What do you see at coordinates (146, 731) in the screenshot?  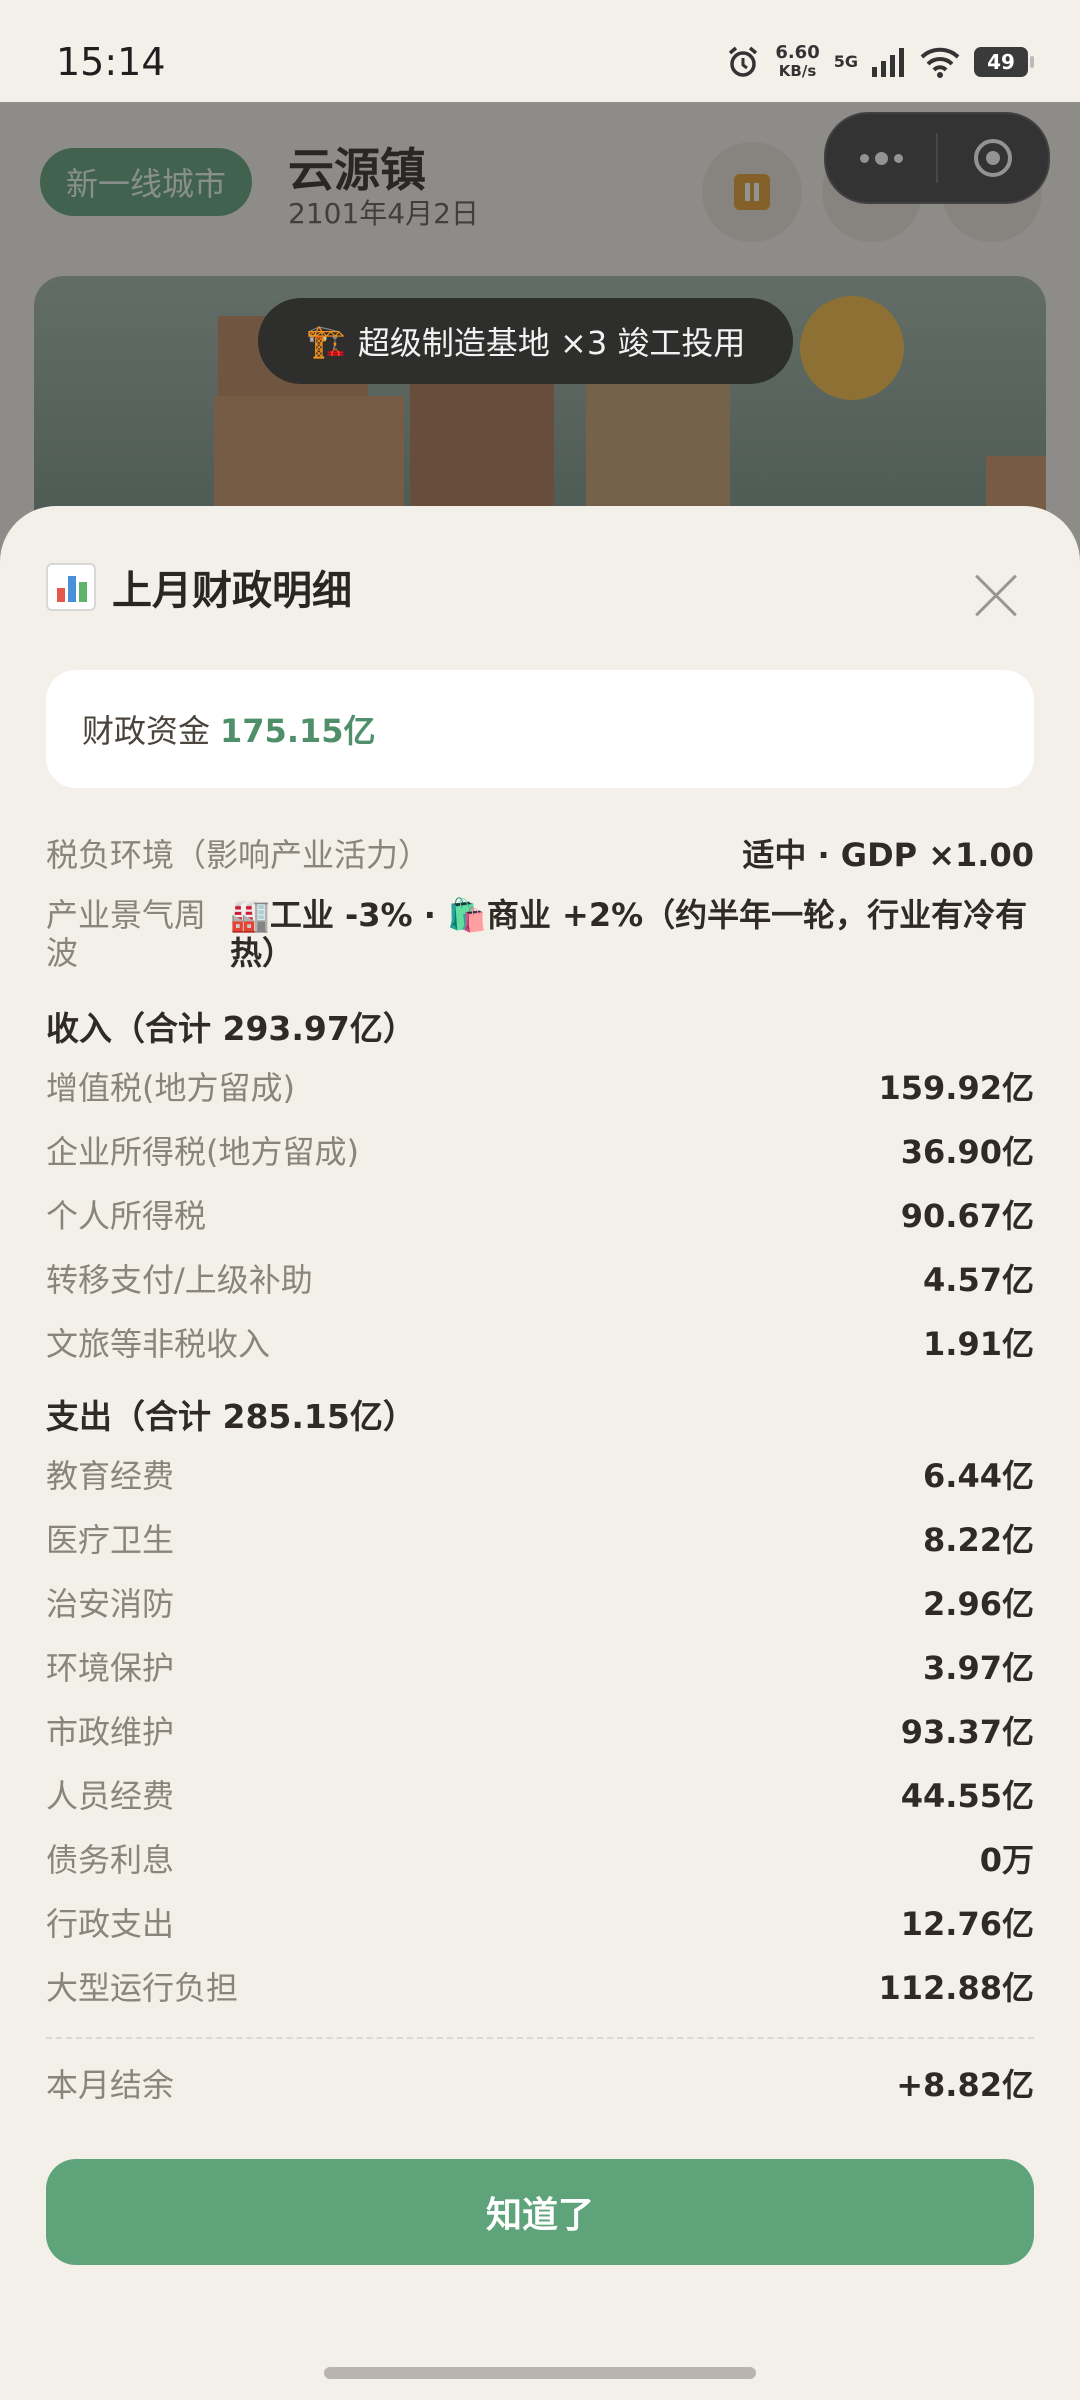 I see `funds-label: 财政资金` at bounding box center [146, 731].